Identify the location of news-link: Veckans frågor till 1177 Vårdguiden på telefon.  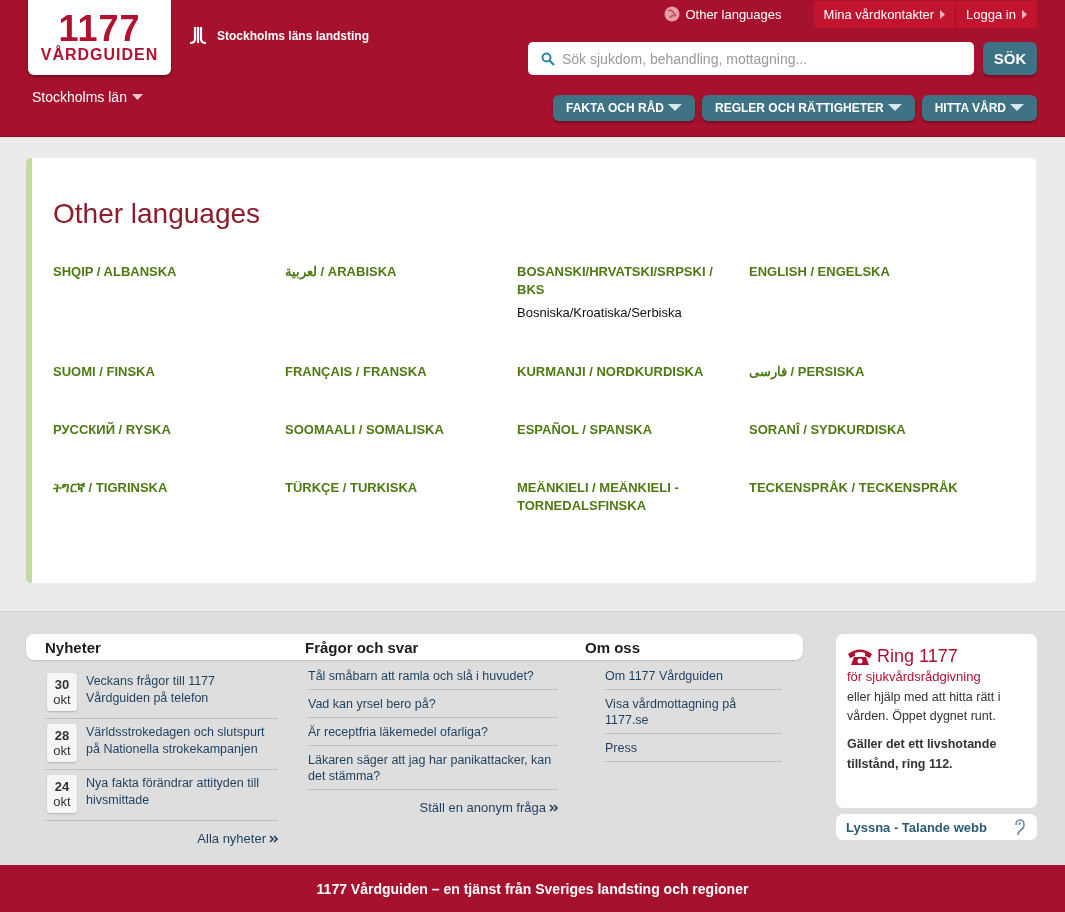
(182, 690).